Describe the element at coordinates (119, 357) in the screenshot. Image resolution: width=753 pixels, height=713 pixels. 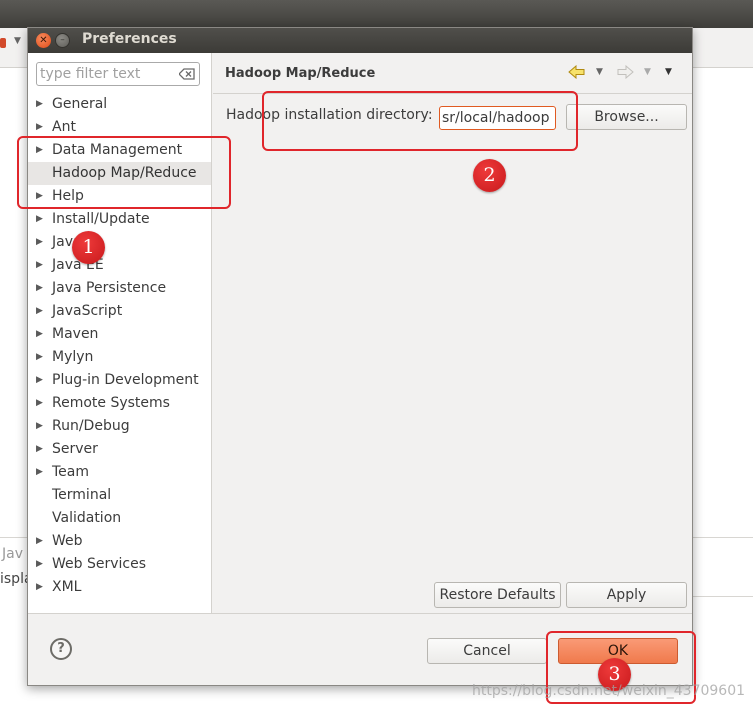
I see `tree-item-mylyn: ▶ Mylyn` at that location.